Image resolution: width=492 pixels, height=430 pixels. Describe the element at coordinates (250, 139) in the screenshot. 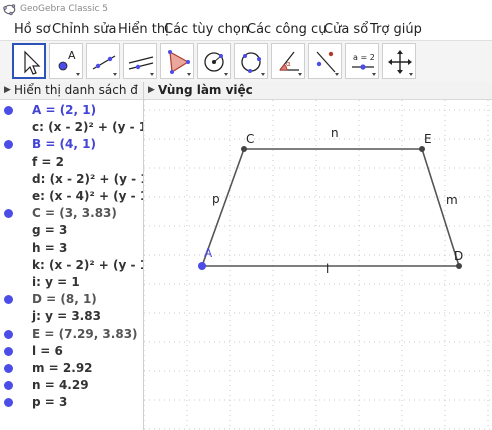

I see `label-C: C` at that location.